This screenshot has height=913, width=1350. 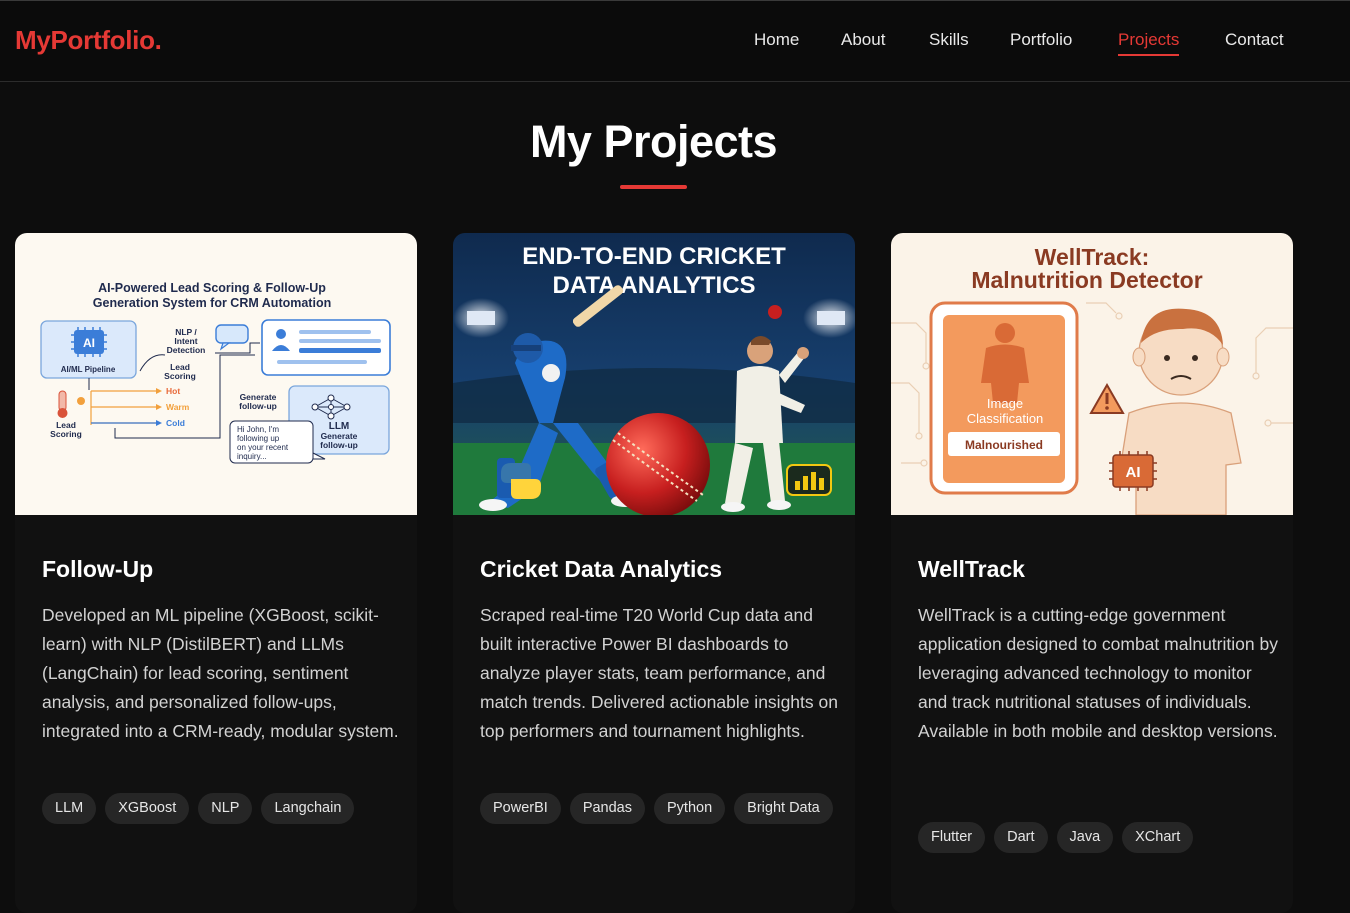 What do you see at coordinates (863, 40) in the screenshot?
I see `nav-about: About` at bounding box center [863, 40].